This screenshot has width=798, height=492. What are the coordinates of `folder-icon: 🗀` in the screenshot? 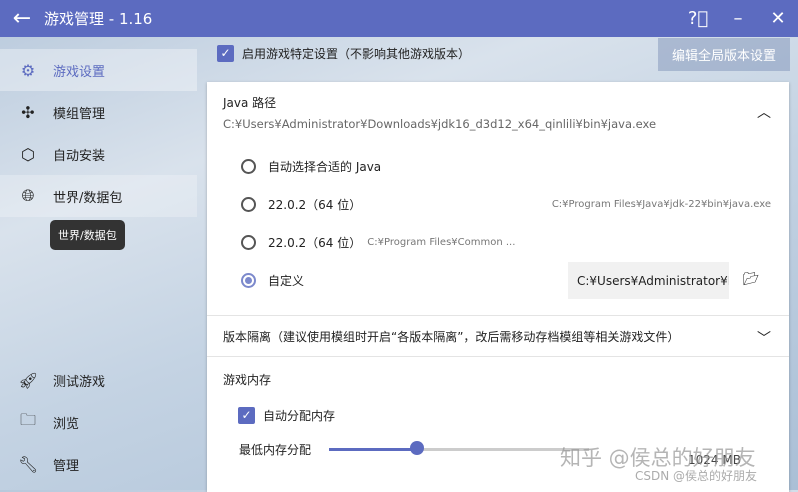 It's located at (27, 419).